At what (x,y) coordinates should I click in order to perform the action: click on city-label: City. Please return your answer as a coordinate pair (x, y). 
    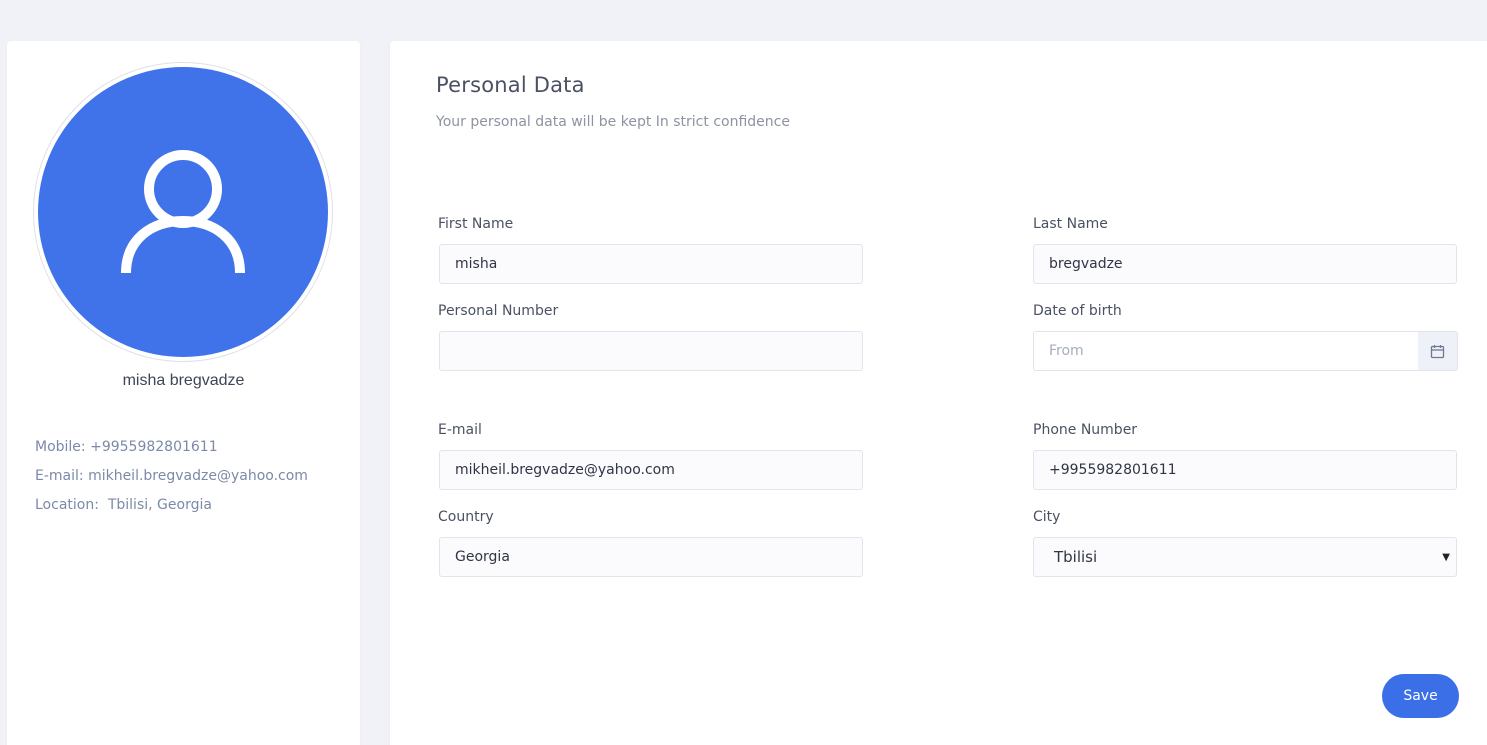
    Looking at the image, I should click on (1047, 517).